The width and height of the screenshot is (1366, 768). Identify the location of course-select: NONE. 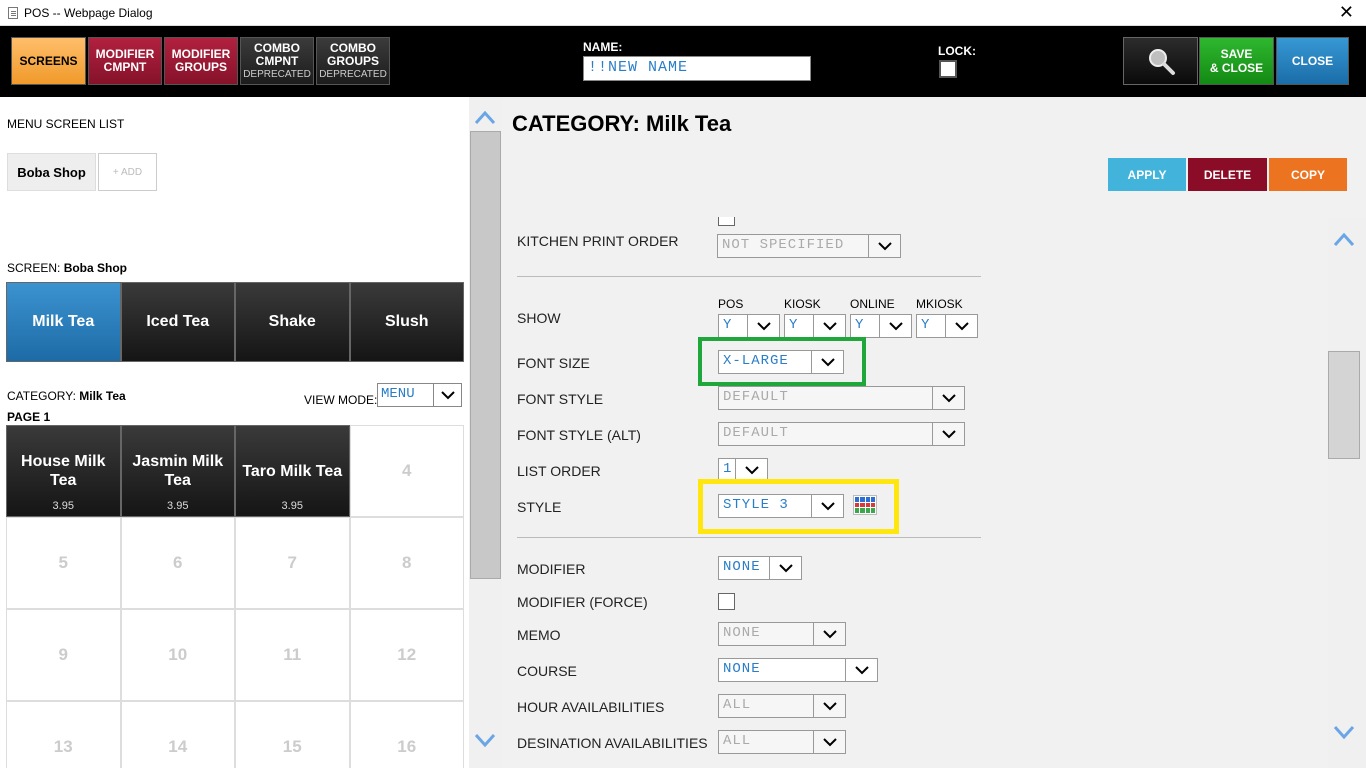
(798, 670).